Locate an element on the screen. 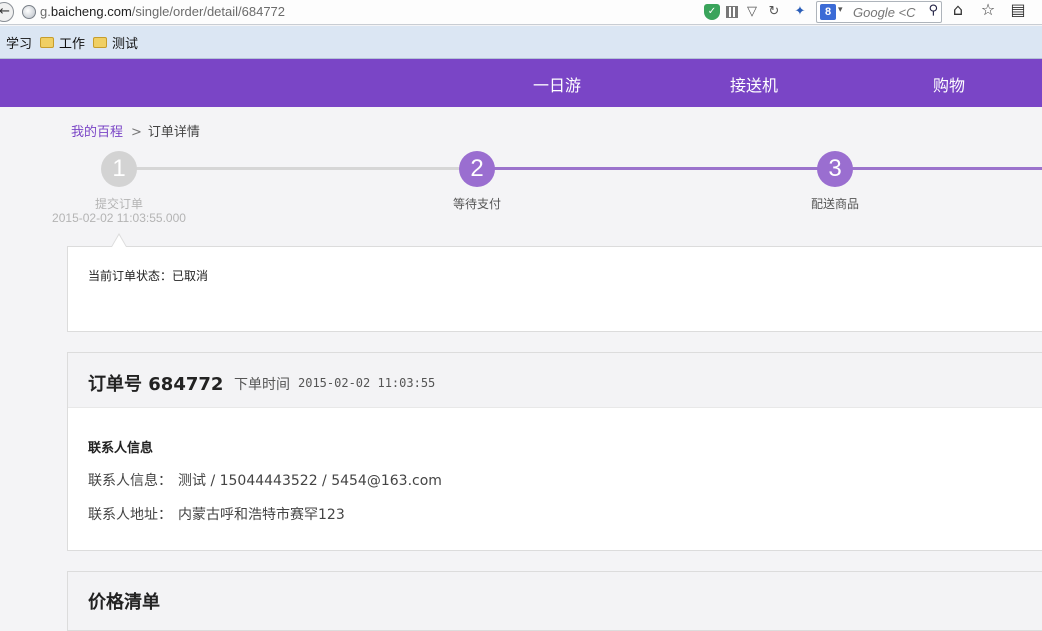 This screenshot has height=631, width=1042. step-1-time: 2015-02-02 11:03:55.000 is located at coordinates (119, 218).